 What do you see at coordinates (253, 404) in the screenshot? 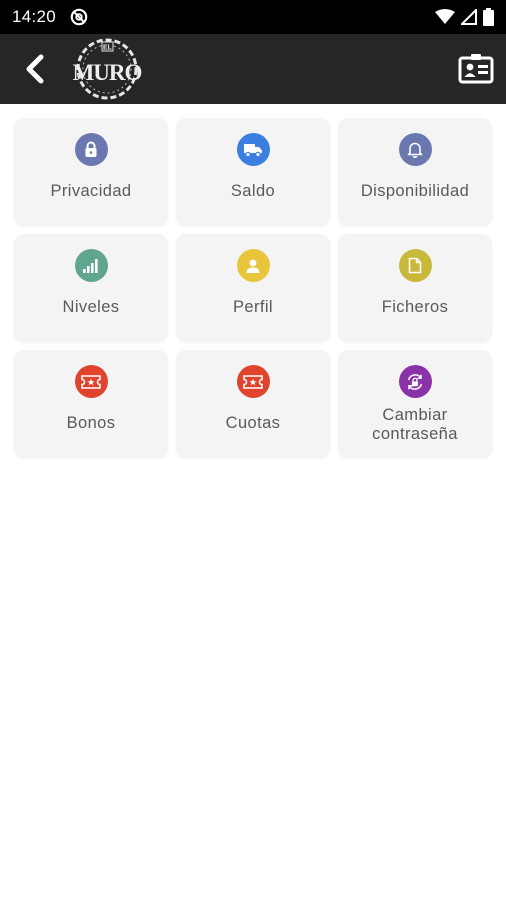
I see `menu-item-cuotas: Cuotas` at bounding box center [253, 404].